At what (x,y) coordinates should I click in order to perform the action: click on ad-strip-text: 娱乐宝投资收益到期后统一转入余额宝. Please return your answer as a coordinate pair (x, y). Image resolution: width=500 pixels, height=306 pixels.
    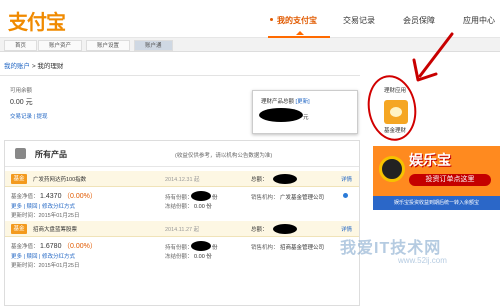
    Looking at the image, I should click on (436, 203).